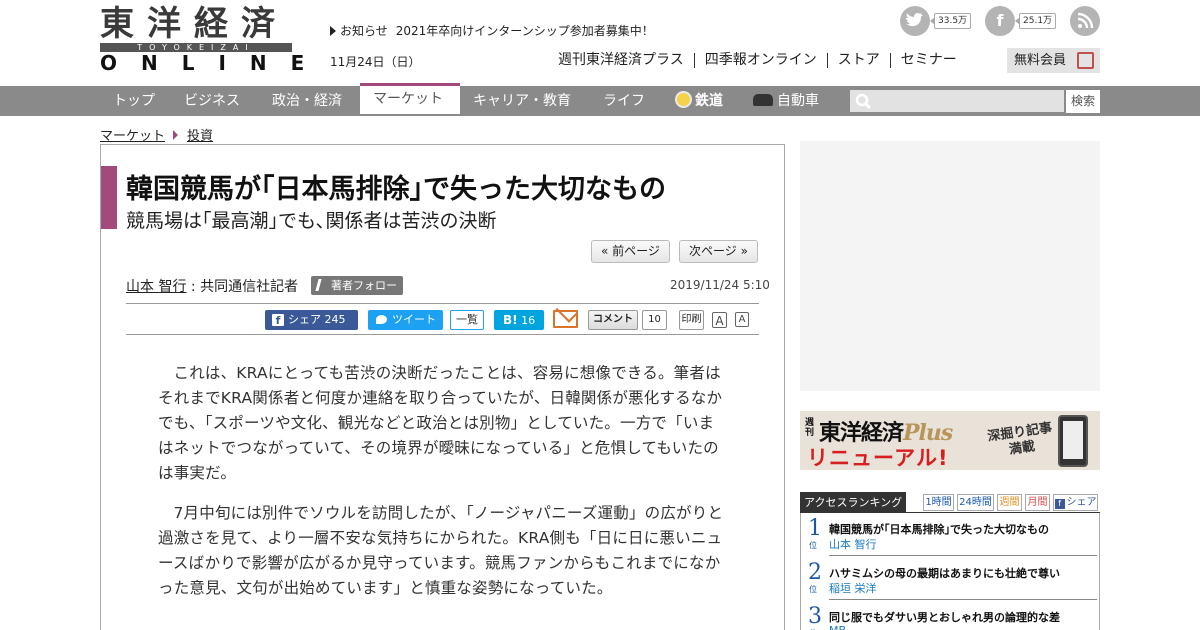 This screenshot has width=1200, height=630. Describe the element at coordinates (858, 60) in the screenshot. I see `link-store: ストア` at that location.